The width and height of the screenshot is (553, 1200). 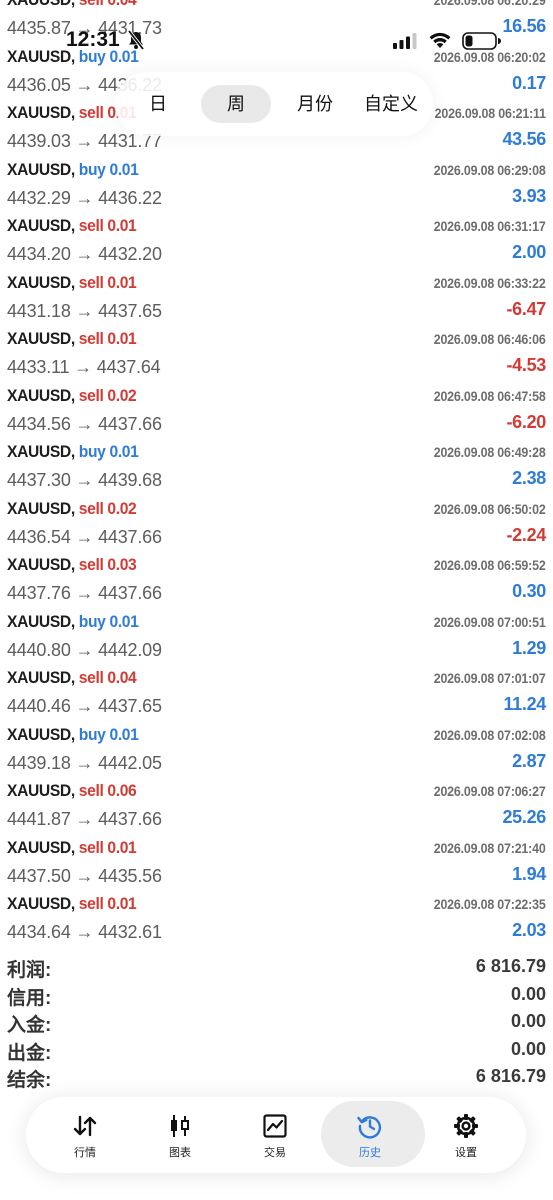 What do you see at coordinates (39, 84) in the screenshot?
I see `deal-open-price: 4436.05` at bounding box center [39, 84].